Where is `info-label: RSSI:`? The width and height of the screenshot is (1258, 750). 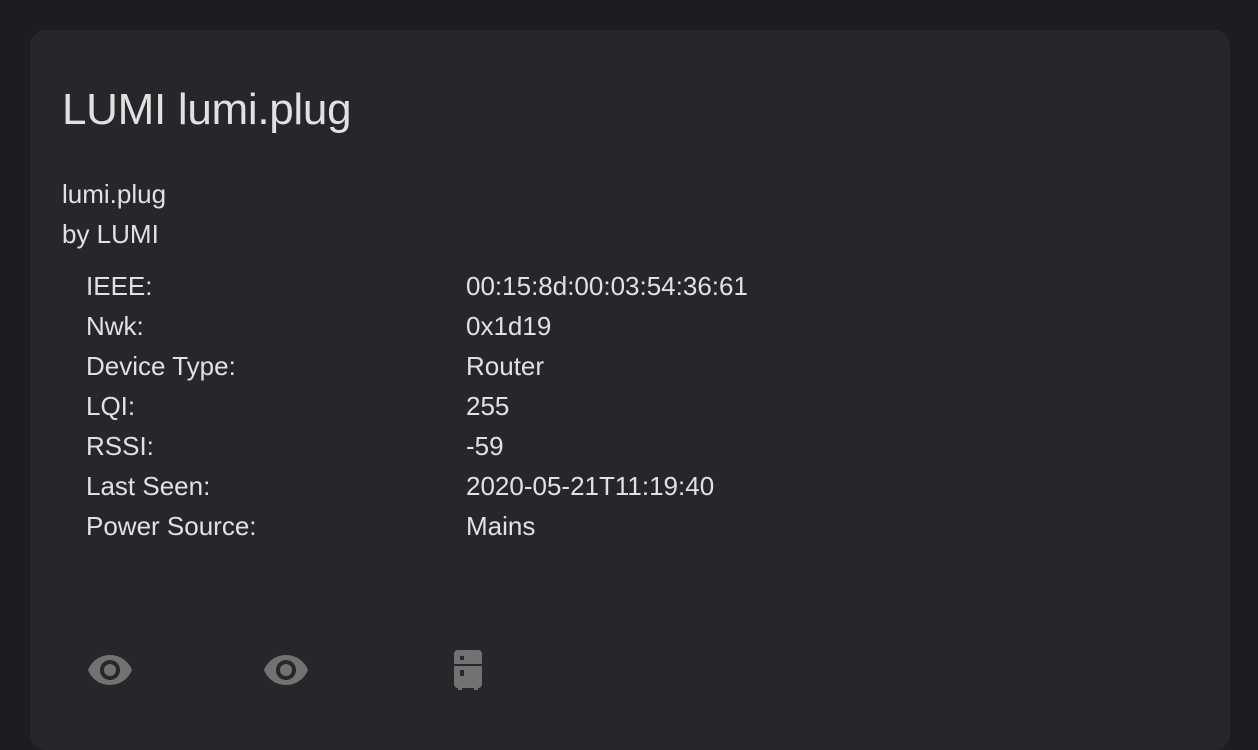
info-label: RSSI: is located at coordinates (120, 446).